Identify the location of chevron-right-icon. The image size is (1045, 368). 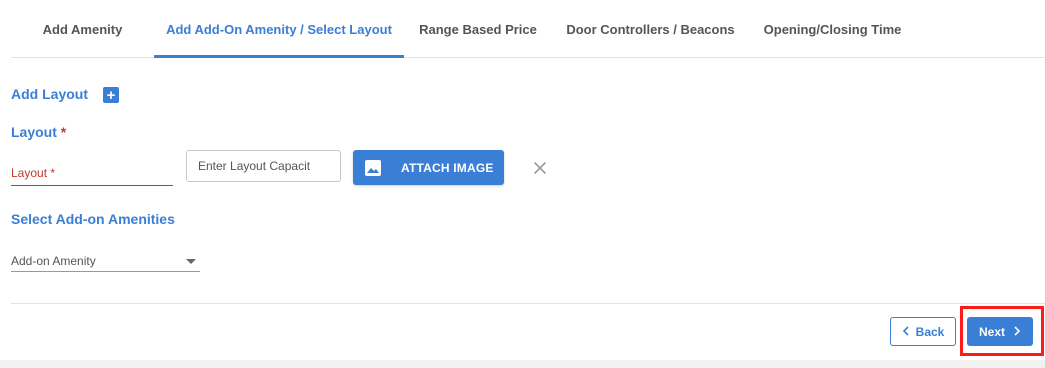
(1017, 332).